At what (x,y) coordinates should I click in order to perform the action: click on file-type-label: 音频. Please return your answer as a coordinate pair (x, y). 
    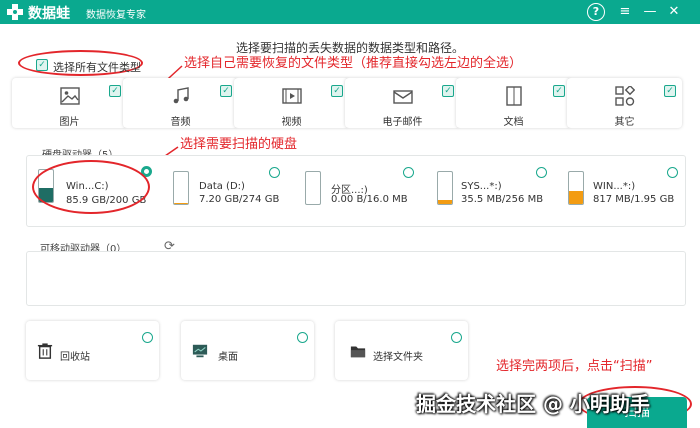
    Looking at the image, I should click on (180, 122).